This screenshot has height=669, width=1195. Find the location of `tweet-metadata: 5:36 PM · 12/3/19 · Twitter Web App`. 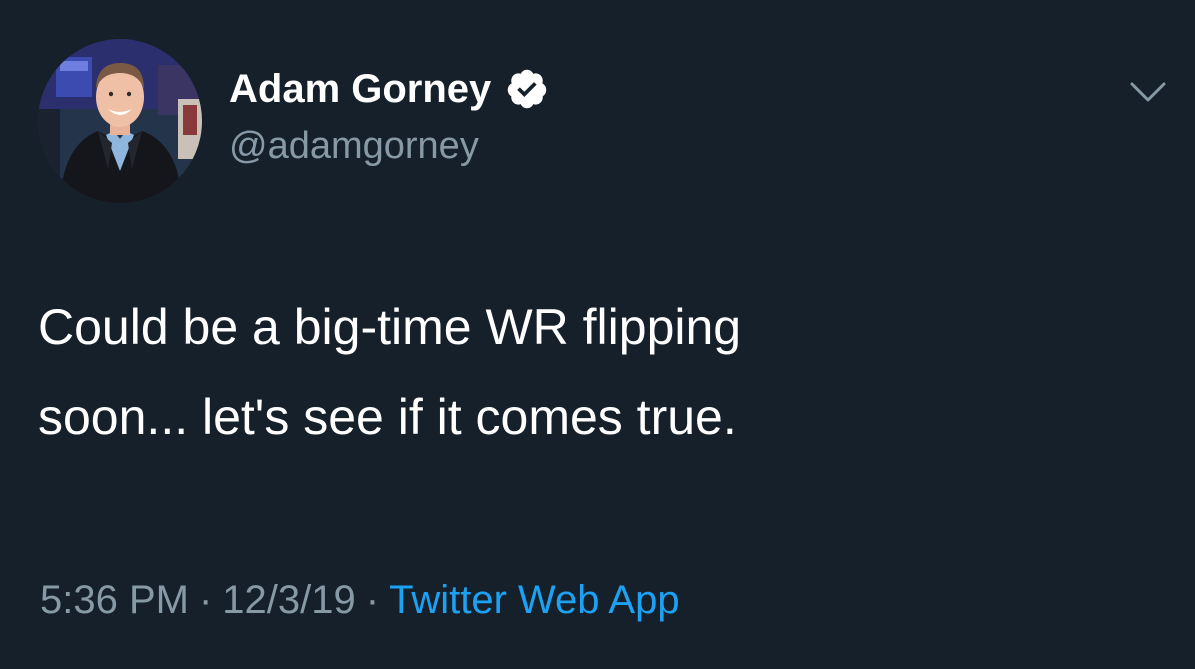

tweet-metadata: 5:36 PM · 12/3/19 · Twitter Web App is located at coordinates (360, 600).